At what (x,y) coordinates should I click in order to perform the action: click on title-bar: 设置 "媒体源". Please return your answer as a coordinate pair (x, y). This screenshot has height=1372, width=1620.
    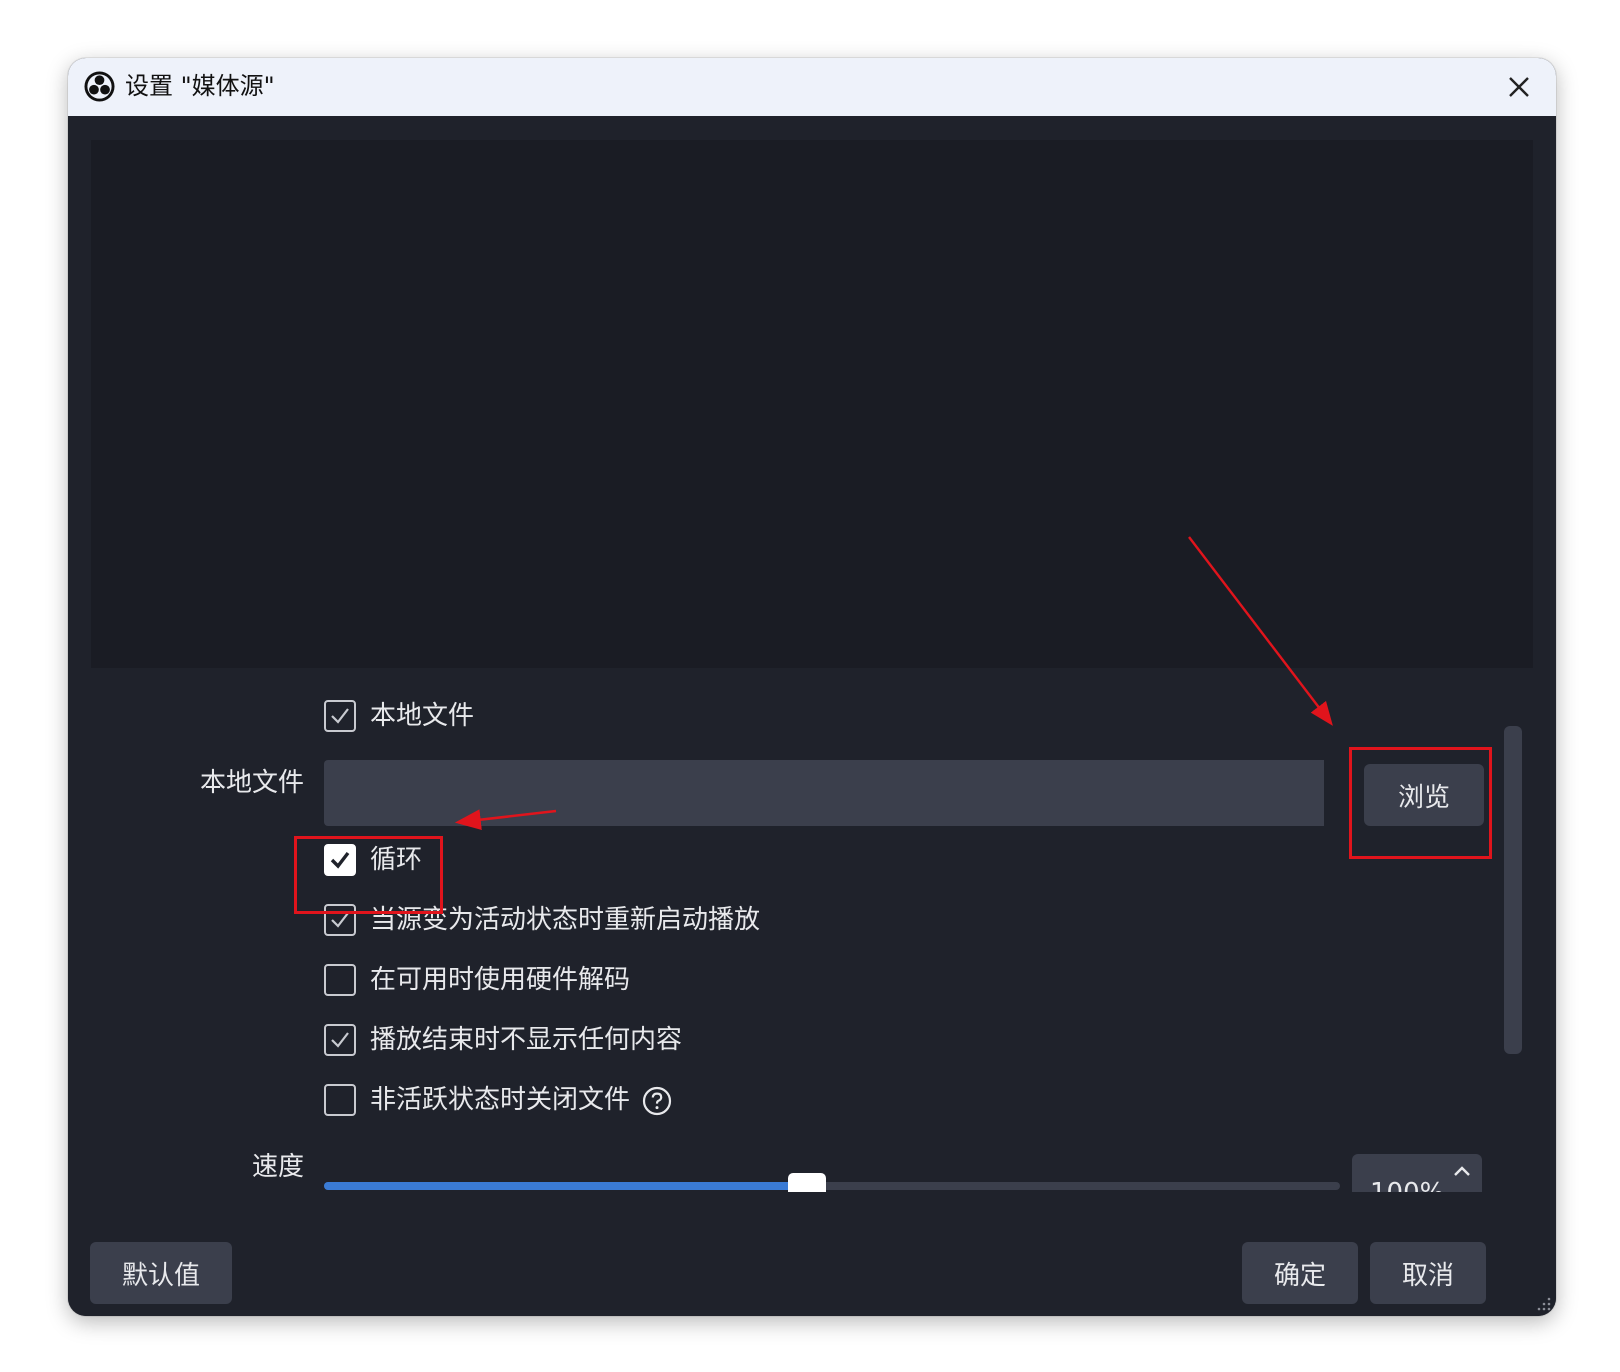
    Looking at the image, I should click on (812, 87).